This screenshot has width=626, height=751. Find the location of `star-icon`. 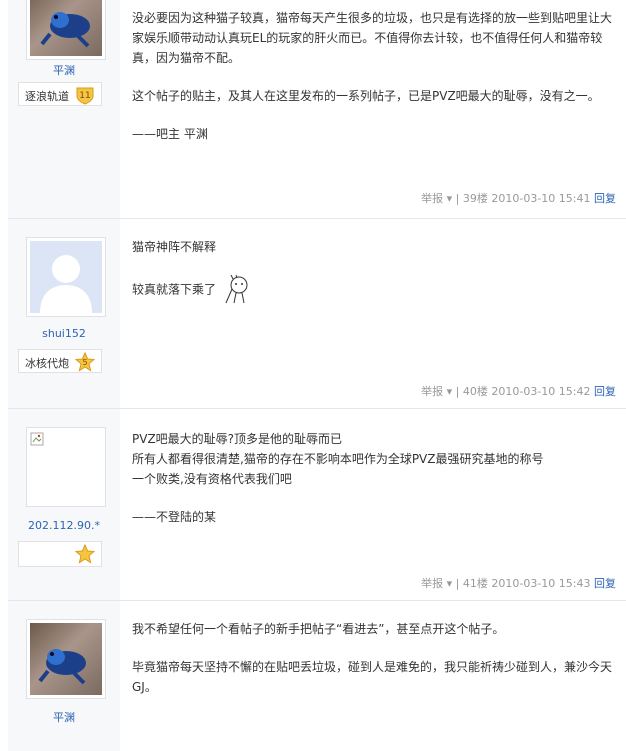

star-icon is located at coordinates (85, 554).